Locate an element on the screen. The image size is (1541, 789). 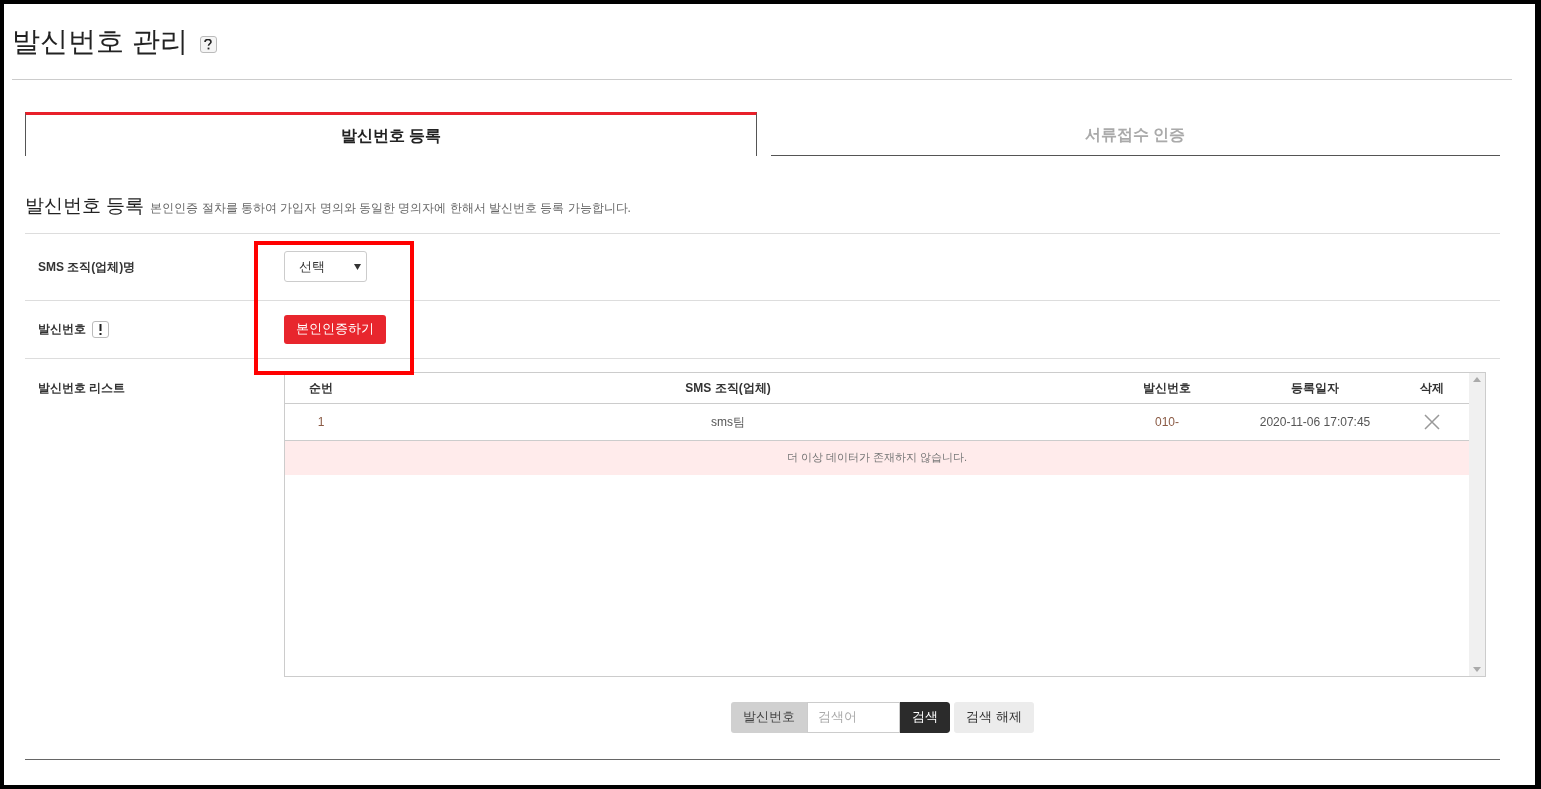
column-header: 발신번호 is located at coordinates (1167, 388).